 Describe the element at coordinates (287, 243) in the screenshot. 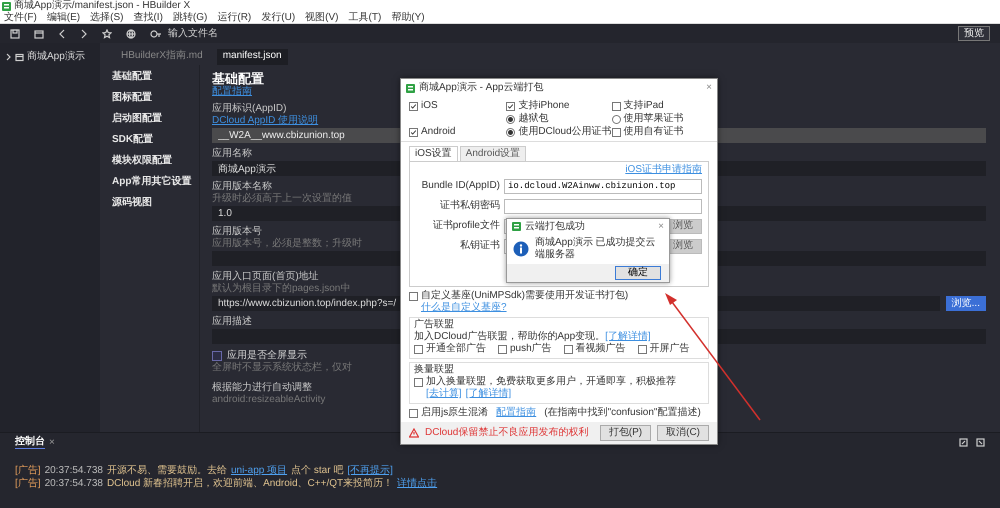

I see `field-hint: 应用版本号，必须是整数；升级时` at that location.